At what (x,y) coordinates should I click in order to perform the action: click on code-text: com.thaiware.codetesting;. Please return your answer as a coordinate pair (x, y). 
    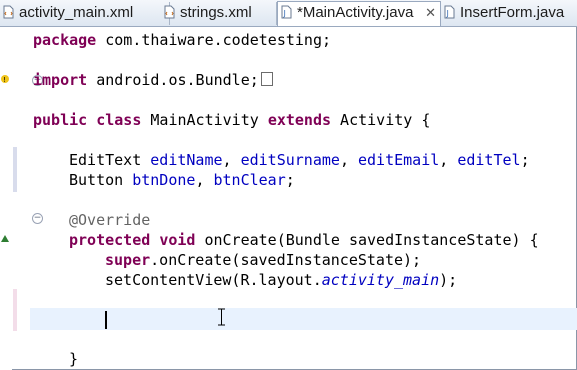
    Looking at the image, I should click on (214, 40).